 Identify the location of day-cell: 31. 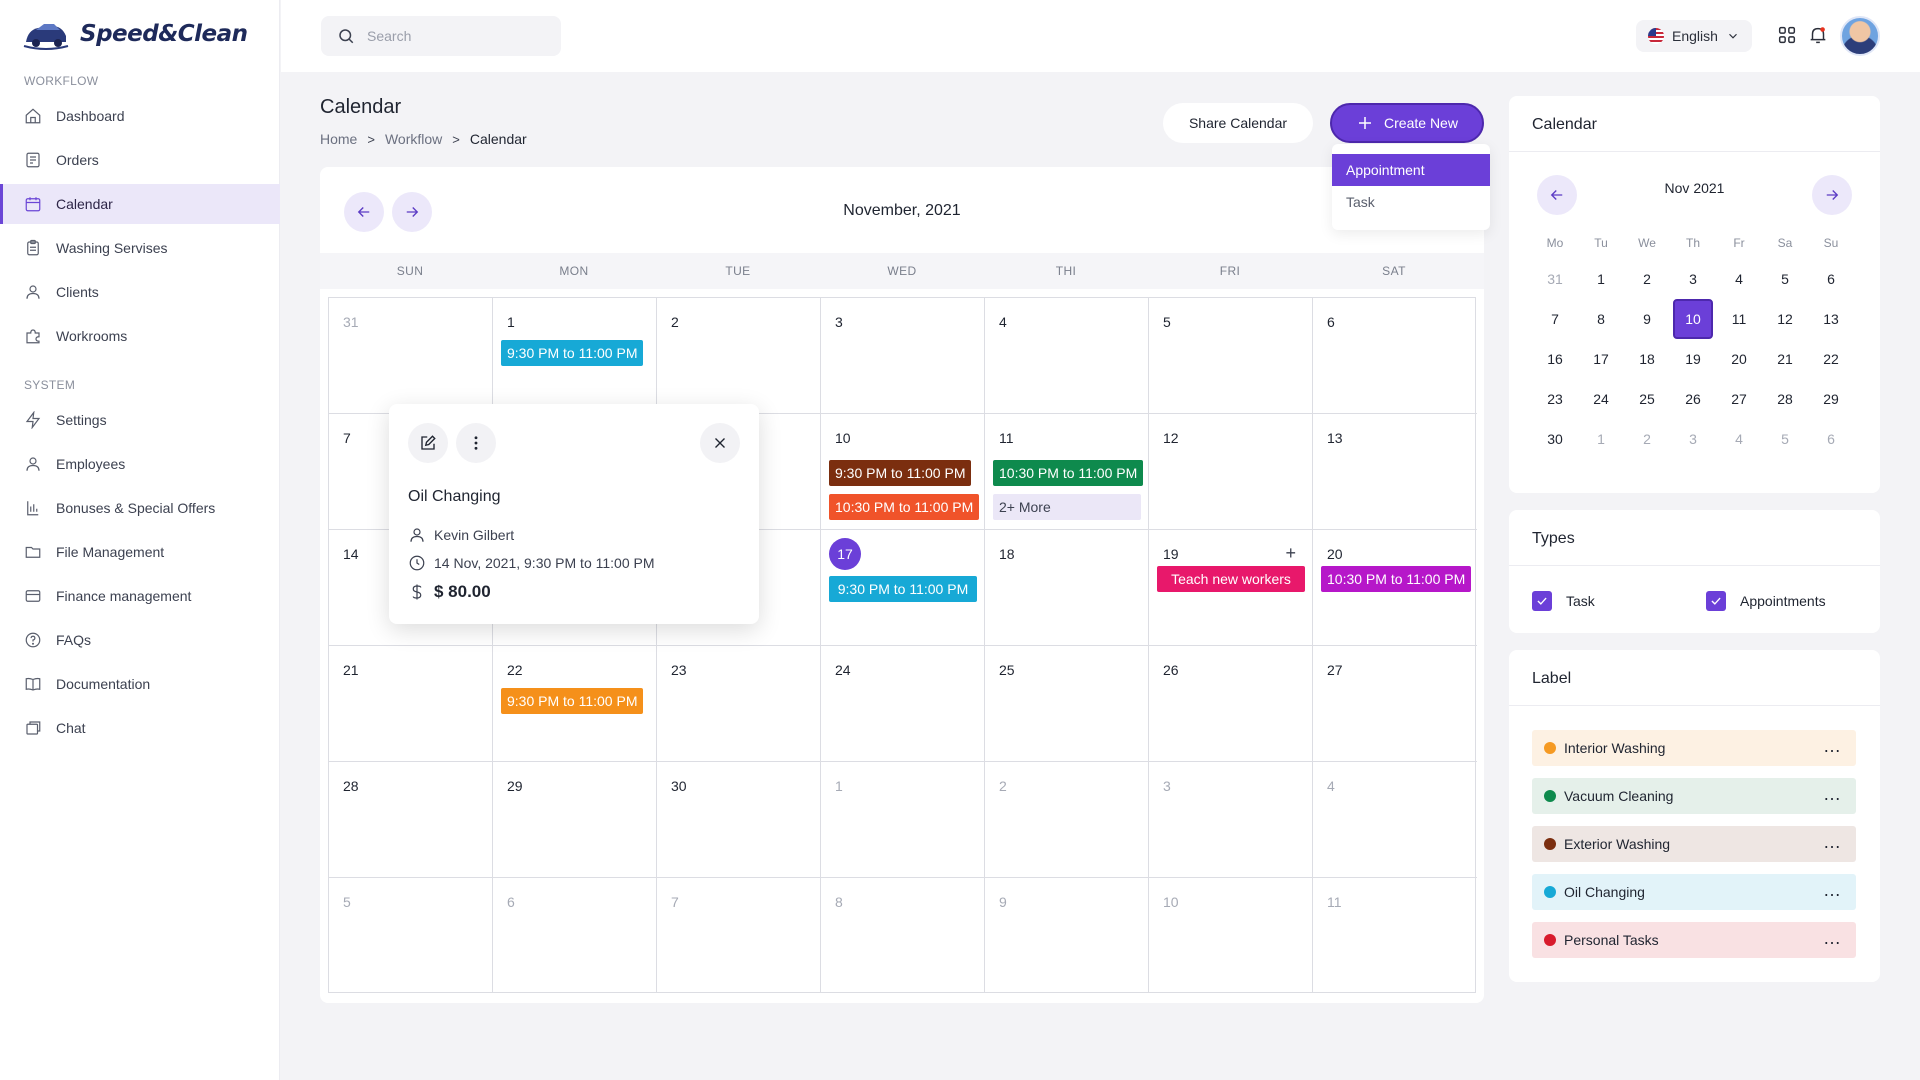
(411, 356).